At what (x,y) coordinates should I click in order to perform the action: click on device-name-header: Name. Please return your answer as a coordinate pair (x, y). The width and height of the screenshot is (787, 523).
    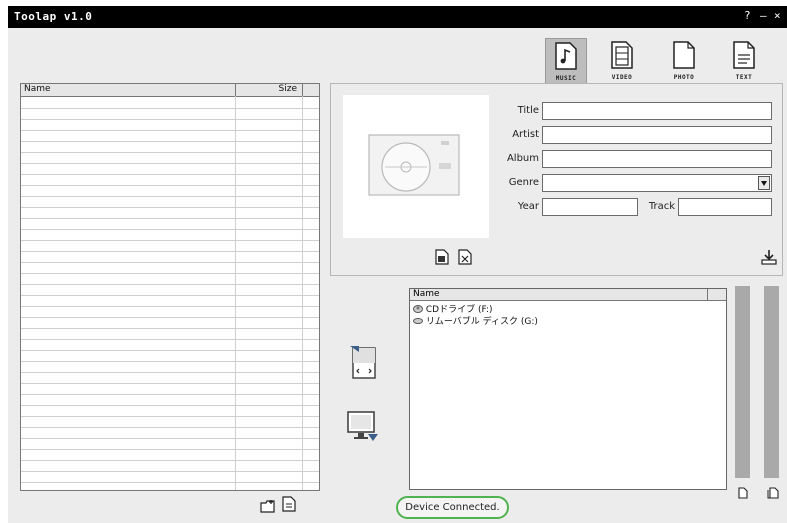
    Looking at the image, I should click on (426, 294).